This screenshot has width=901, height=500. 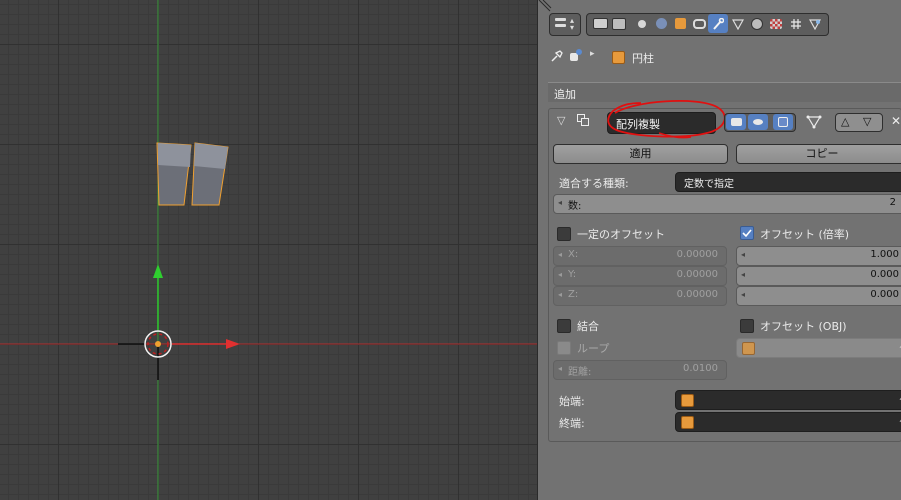 I want to click on modifiers-wrench-tab-icon, so click(x=718, y=23).